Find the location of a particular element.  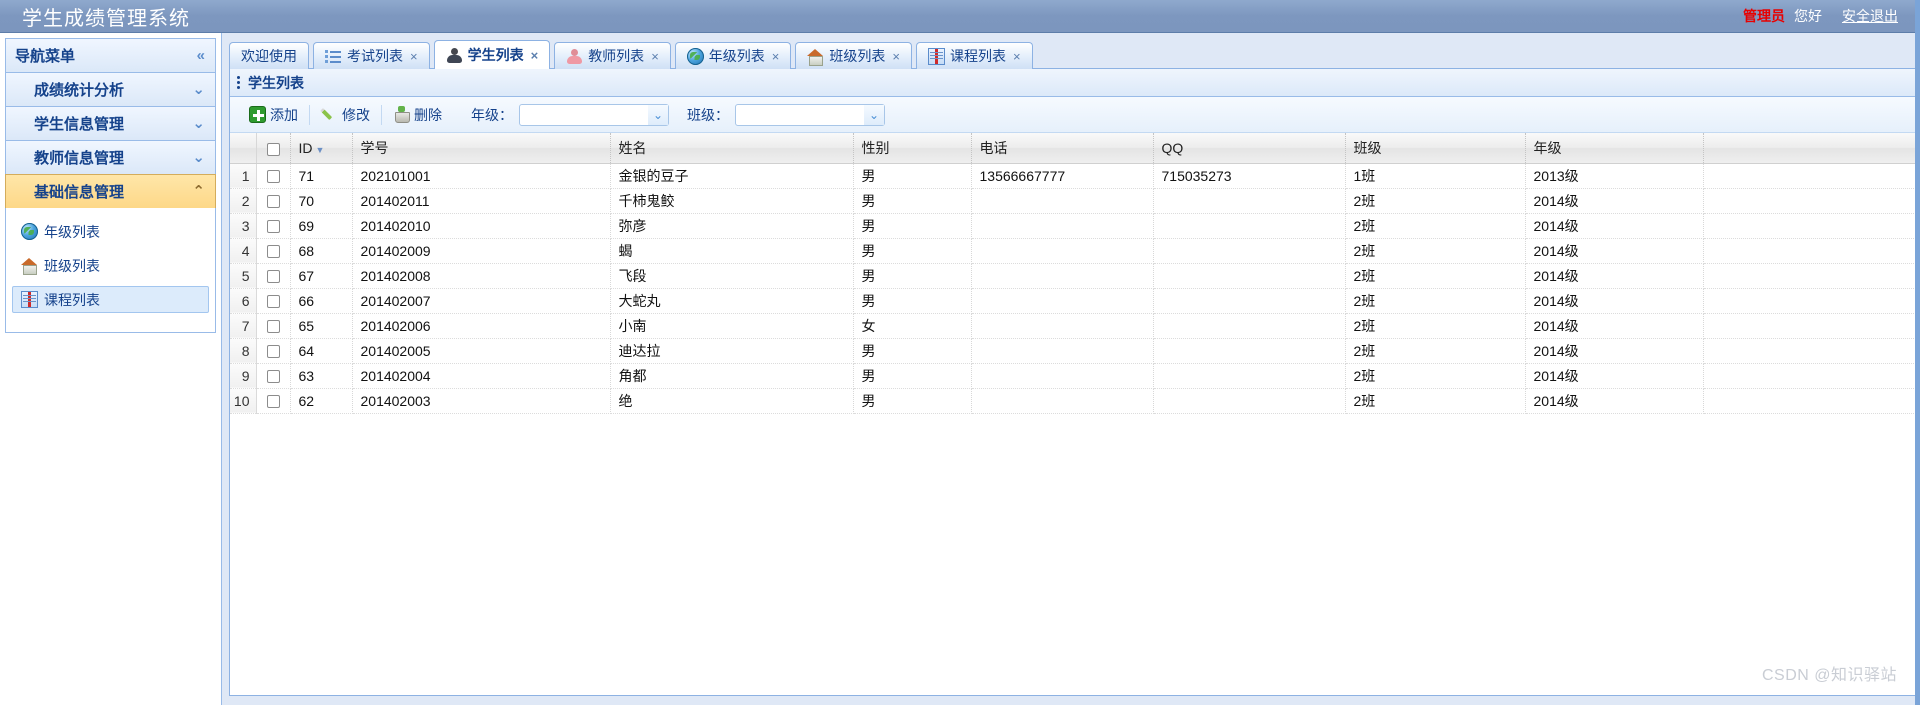

sidebar-title: 导航菜单 « is located at coordinates (110, 55).